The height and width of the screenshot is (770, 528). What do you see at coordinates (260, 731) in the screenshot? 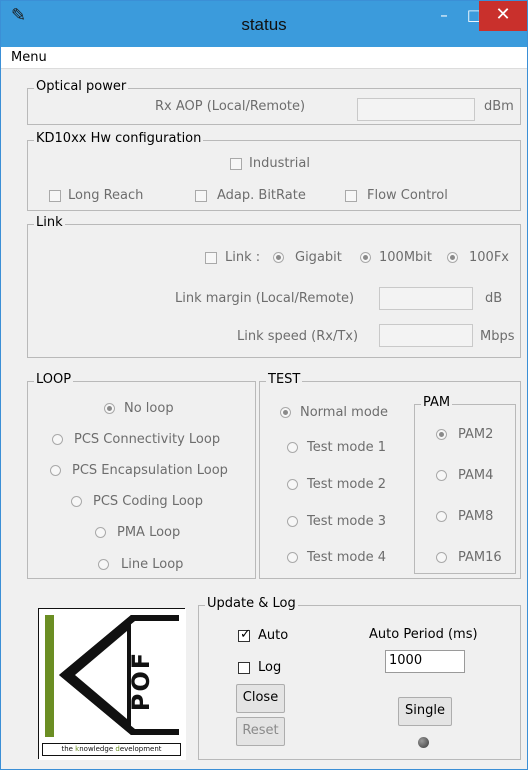
I see `reset-button: Reset` at bounding box center [260, 731].